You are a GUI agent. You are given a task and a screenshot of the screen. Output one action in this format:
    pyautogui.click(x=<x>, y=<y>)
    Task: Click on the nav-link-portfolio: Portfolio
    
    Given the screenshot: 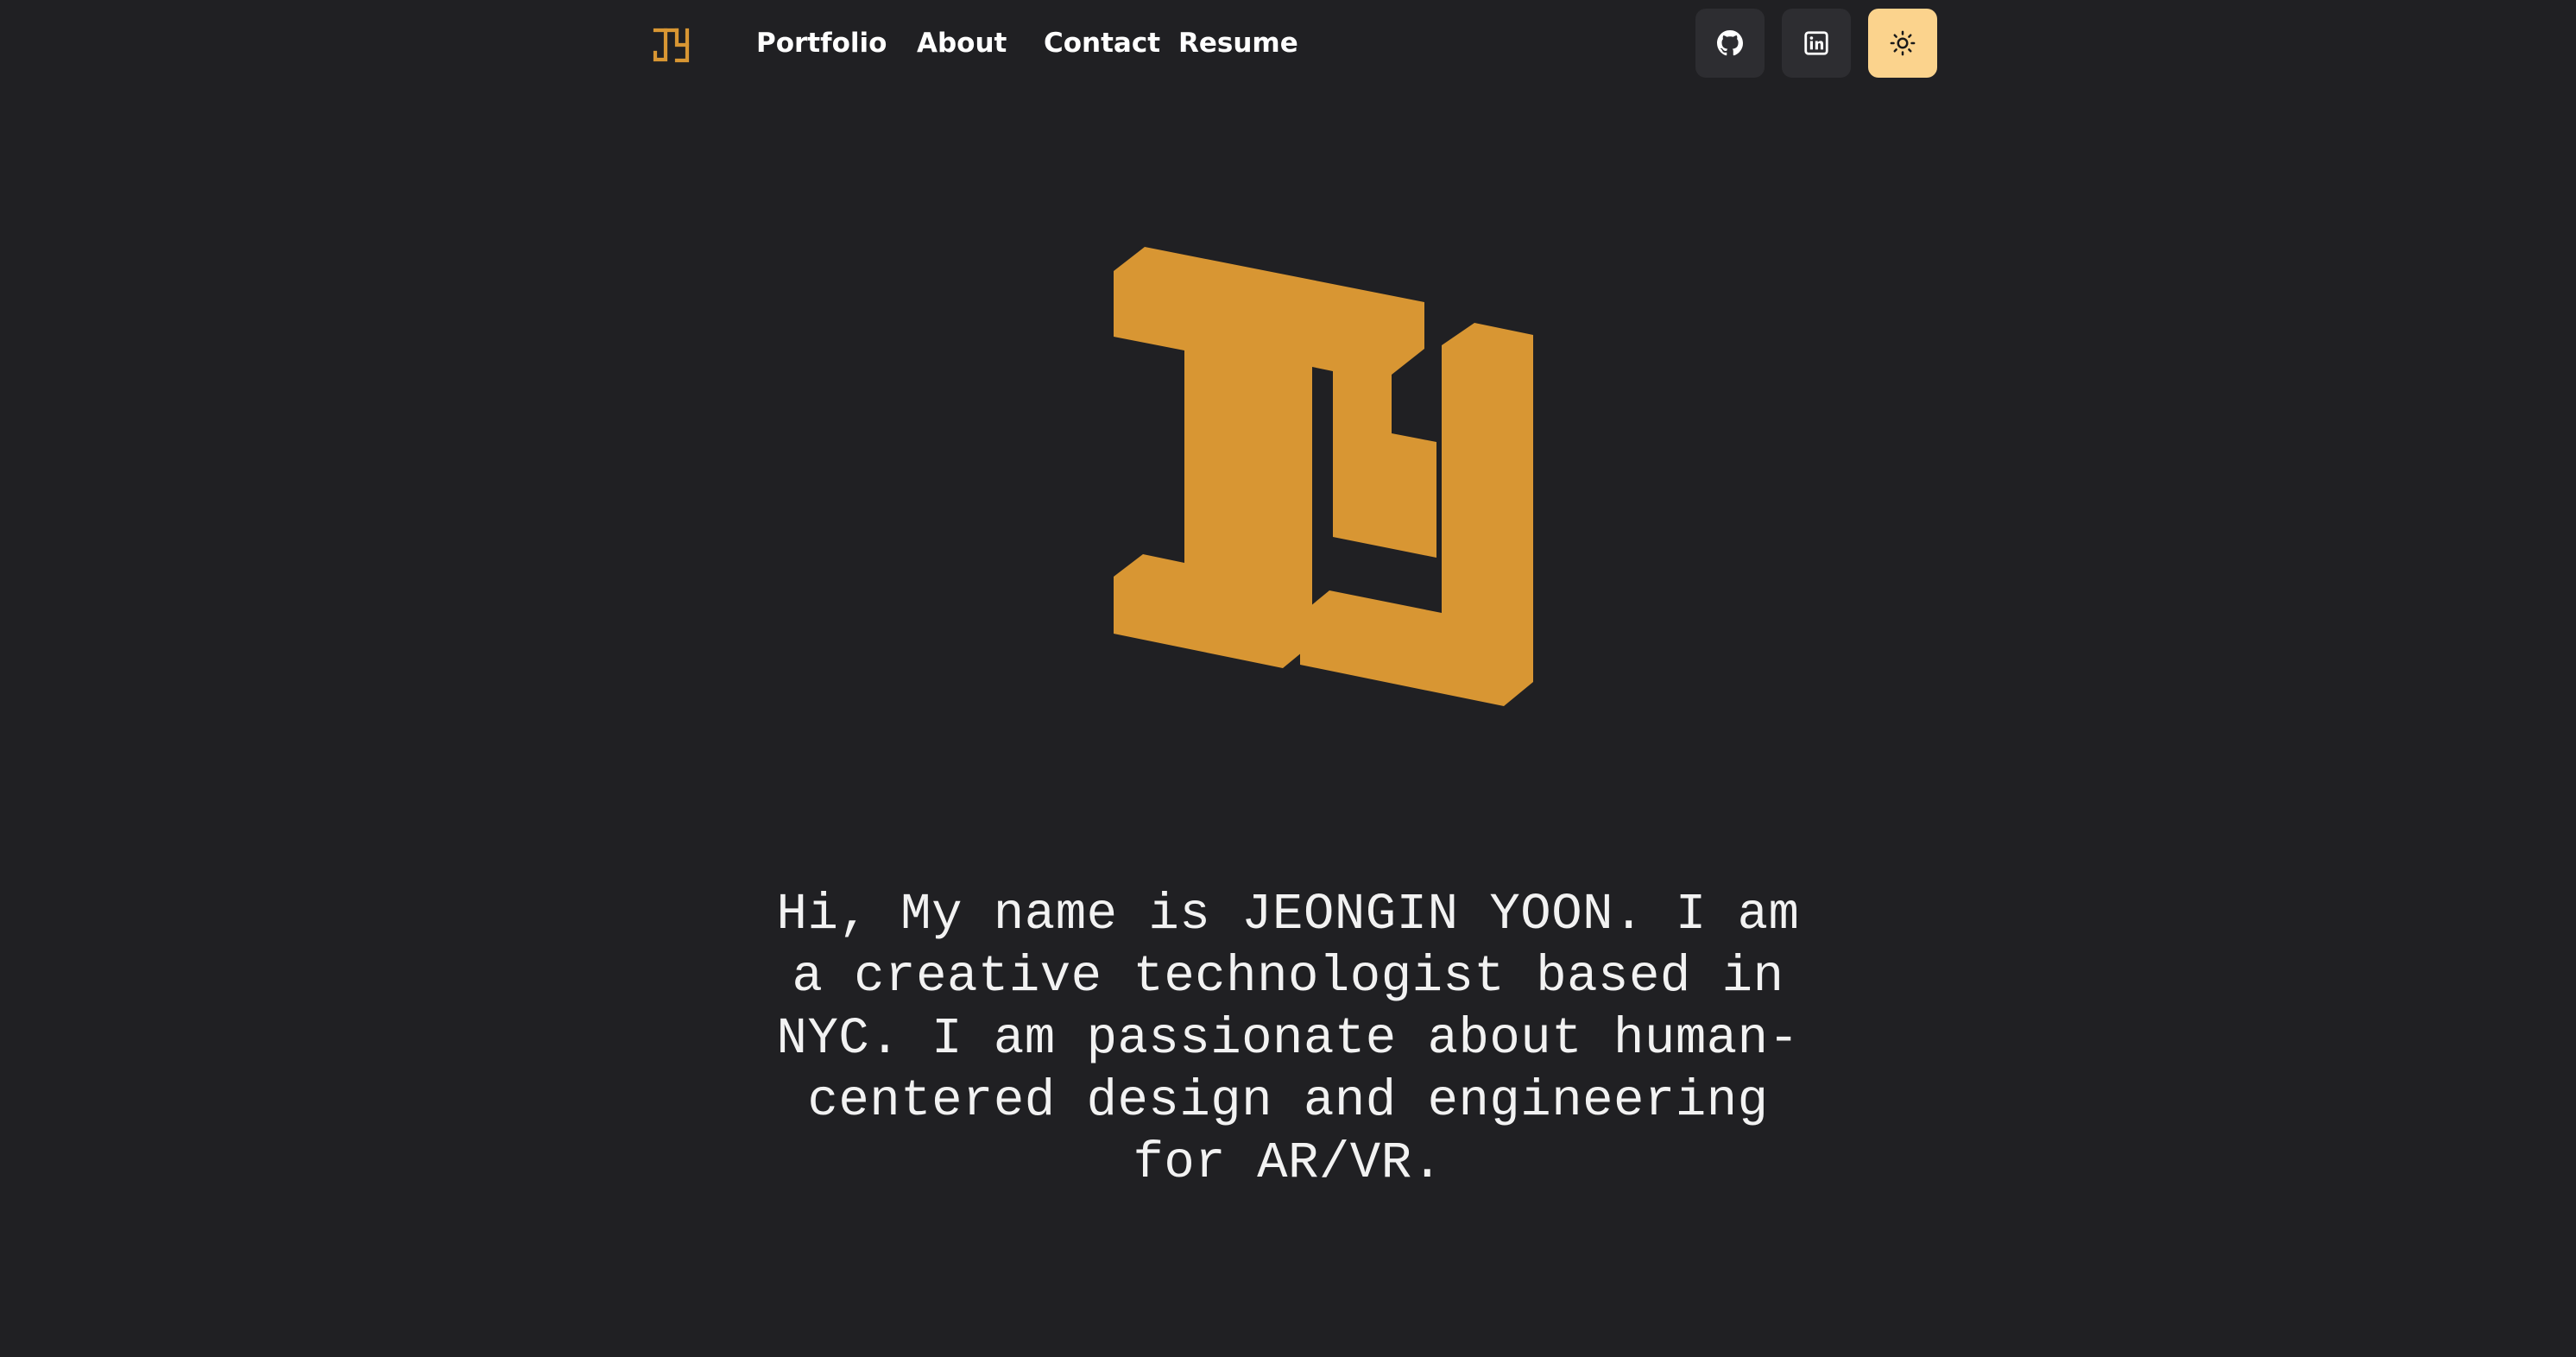 What is the action you would take?
    pyautogui.click(x=821, y=43)
    